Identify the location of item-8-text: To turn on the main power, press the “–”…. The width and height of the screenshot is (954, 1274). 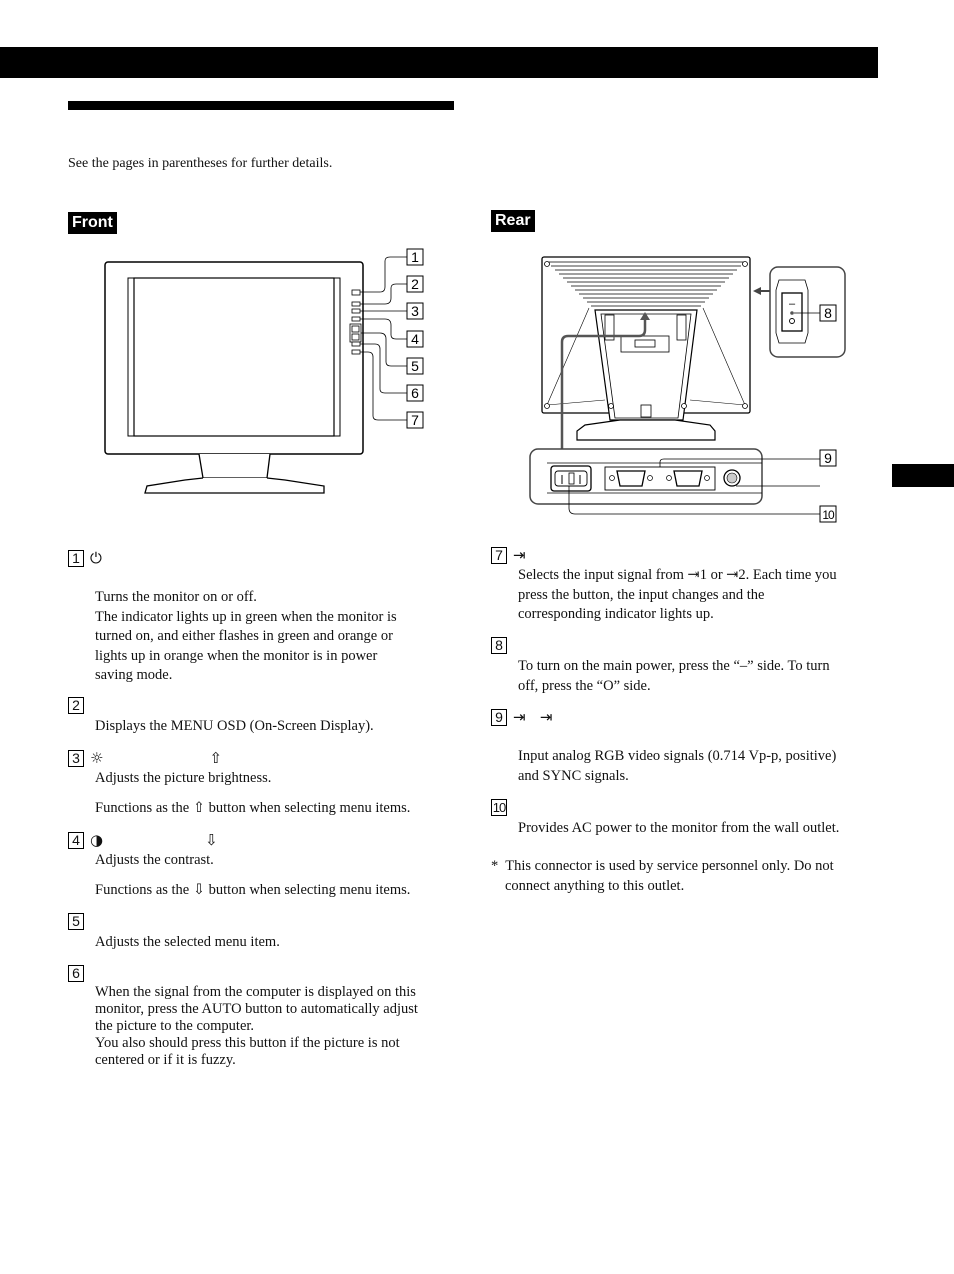
(674, 676).